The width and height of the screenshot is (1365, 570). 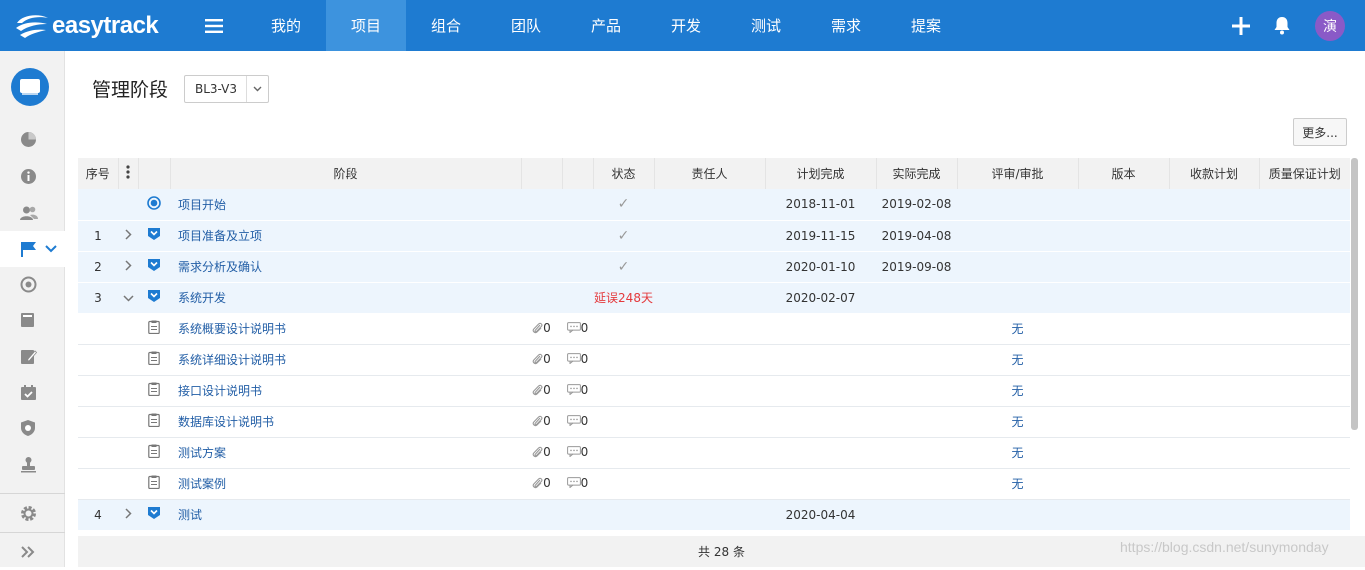 What do you see at coordinates (345, 360) in the screenshot?
I see `deliverable-name: 系统详细设计说明书` at bounding box center [345, 360].